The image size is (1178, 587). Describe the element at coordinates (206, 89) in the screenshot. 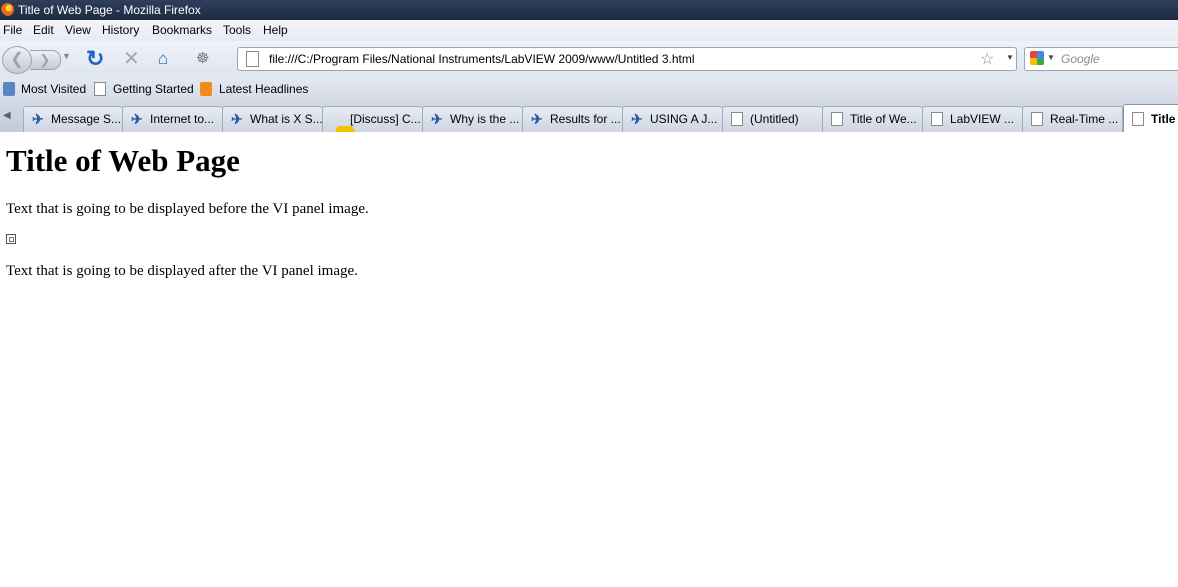

I see `rss-icon` at that location.